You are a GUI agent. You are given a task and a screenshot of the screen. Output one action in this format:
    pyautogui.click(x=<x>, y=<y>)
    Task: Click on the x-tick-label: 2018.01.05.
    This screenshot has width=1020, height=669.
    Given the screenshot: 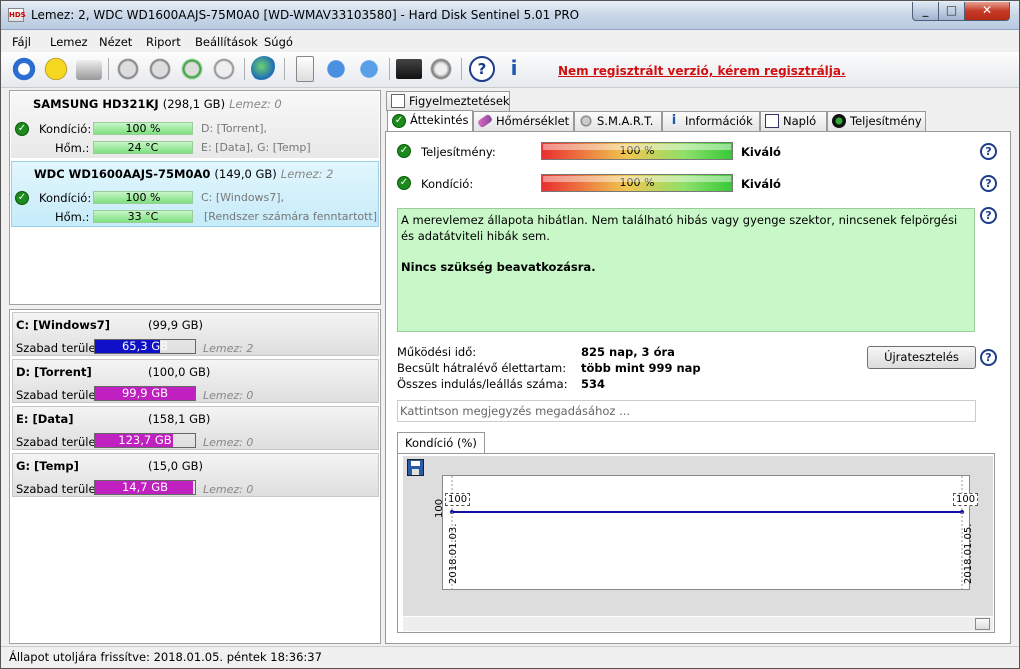 What is the action you would take?
    pyautogui.click(x=968, y=553)
    